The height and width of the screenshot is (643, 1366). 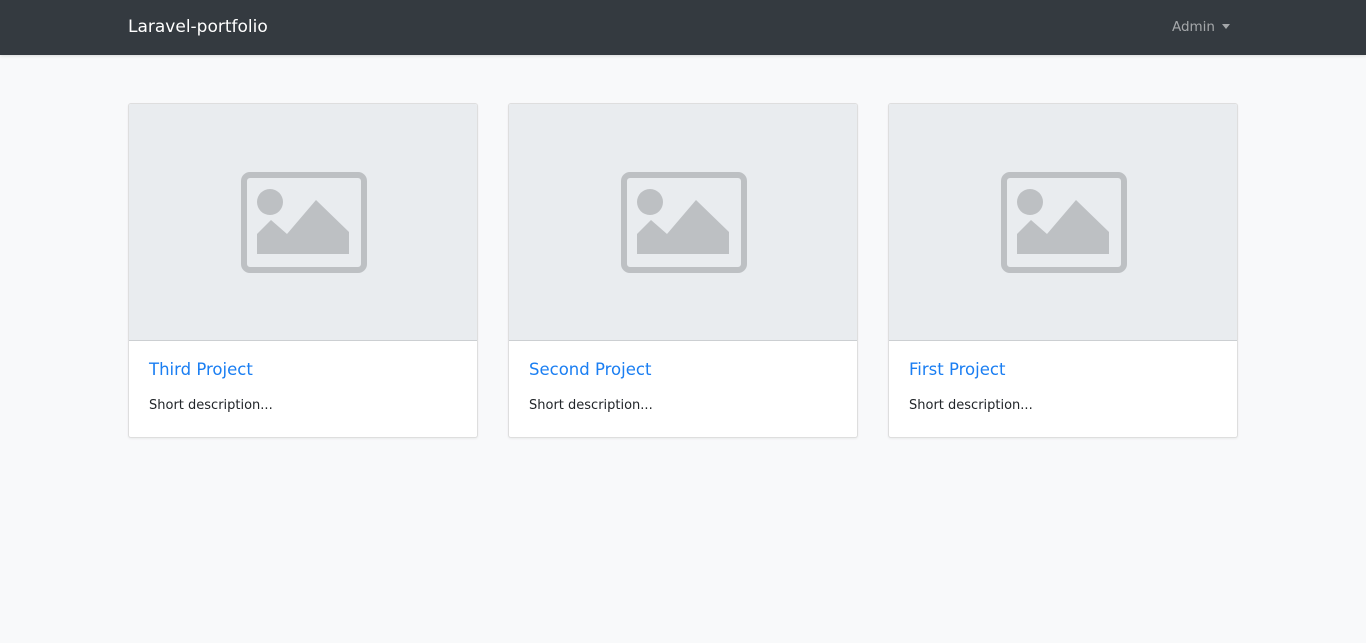 I want to click on admin-dropdown-toggle: Admin, so click(x=1201, y=27).